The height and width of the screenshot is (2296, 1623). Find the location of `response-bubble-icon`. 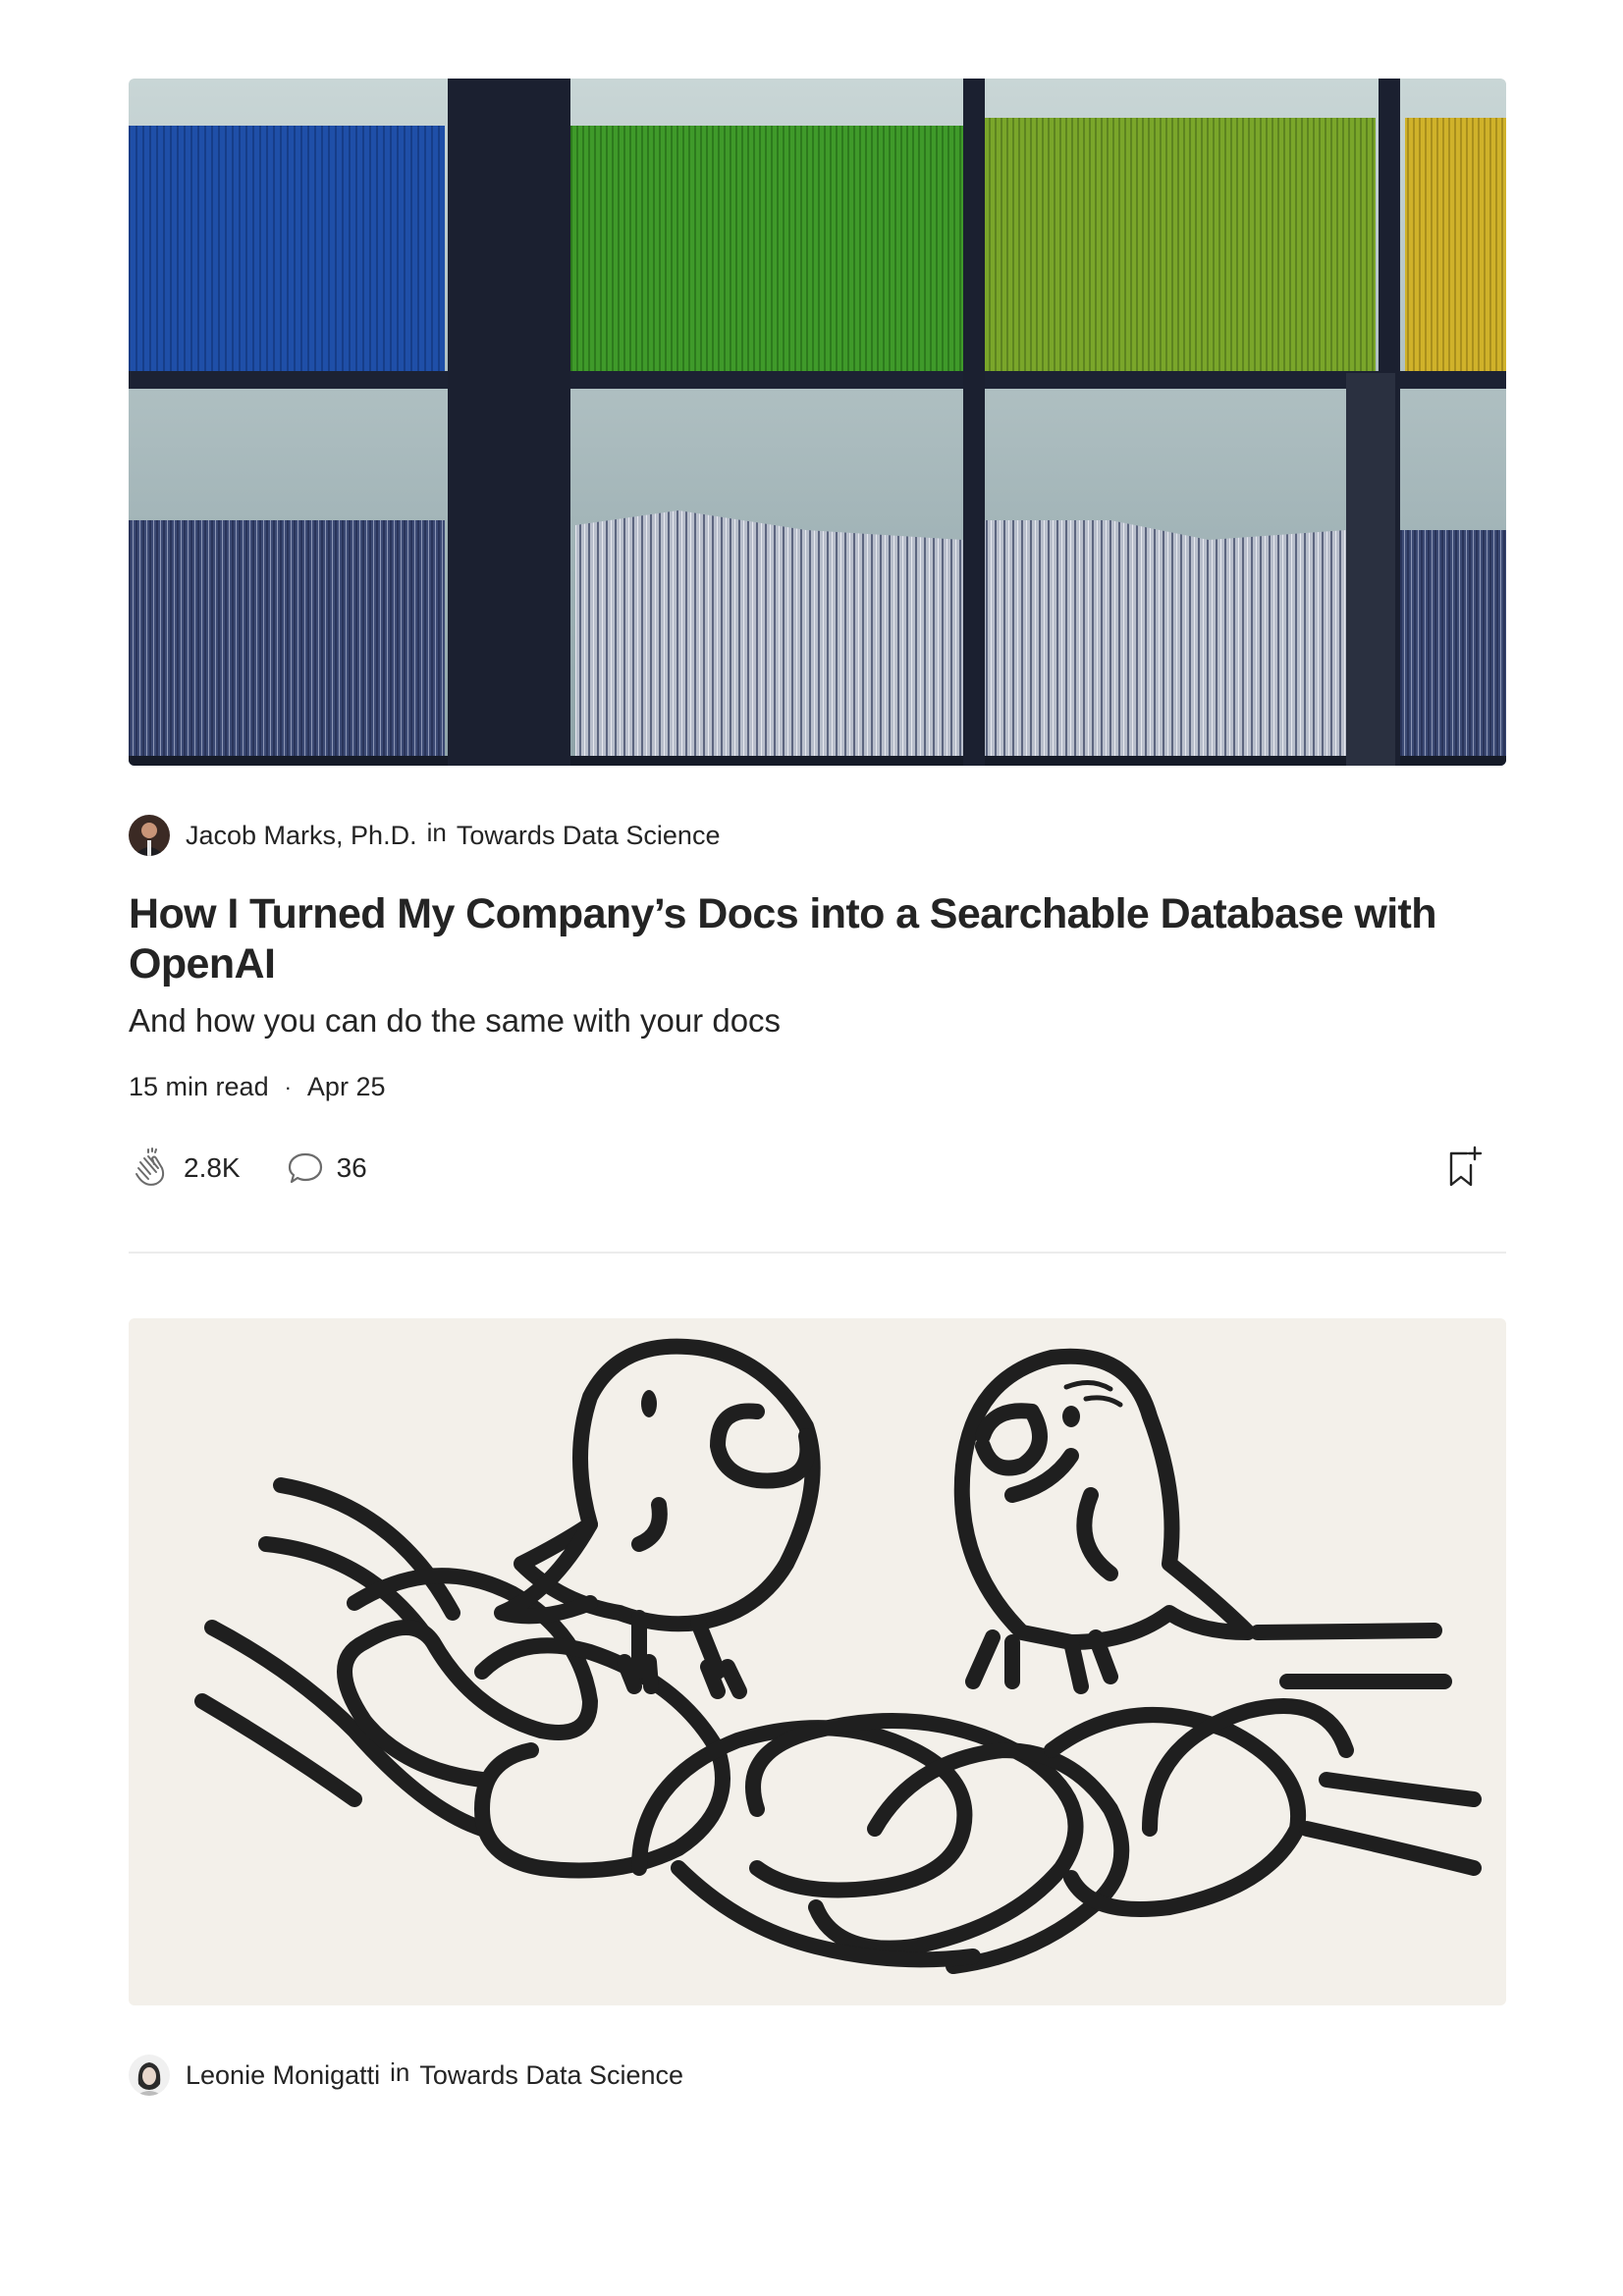

response-bubble-icon is located at coordinates (305, 1168).